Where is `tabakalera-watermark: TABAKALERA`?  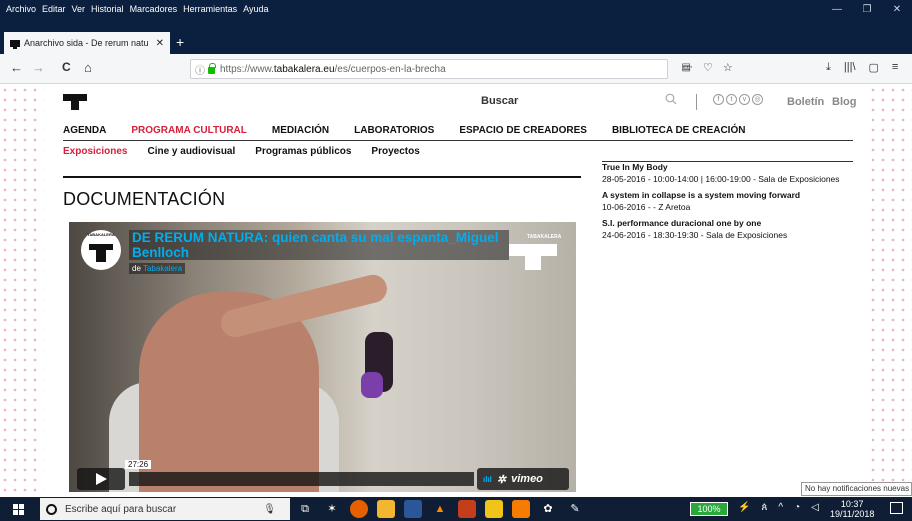
tabakalera-watermark: TABAKALERA is located at coordinates (535, 252).